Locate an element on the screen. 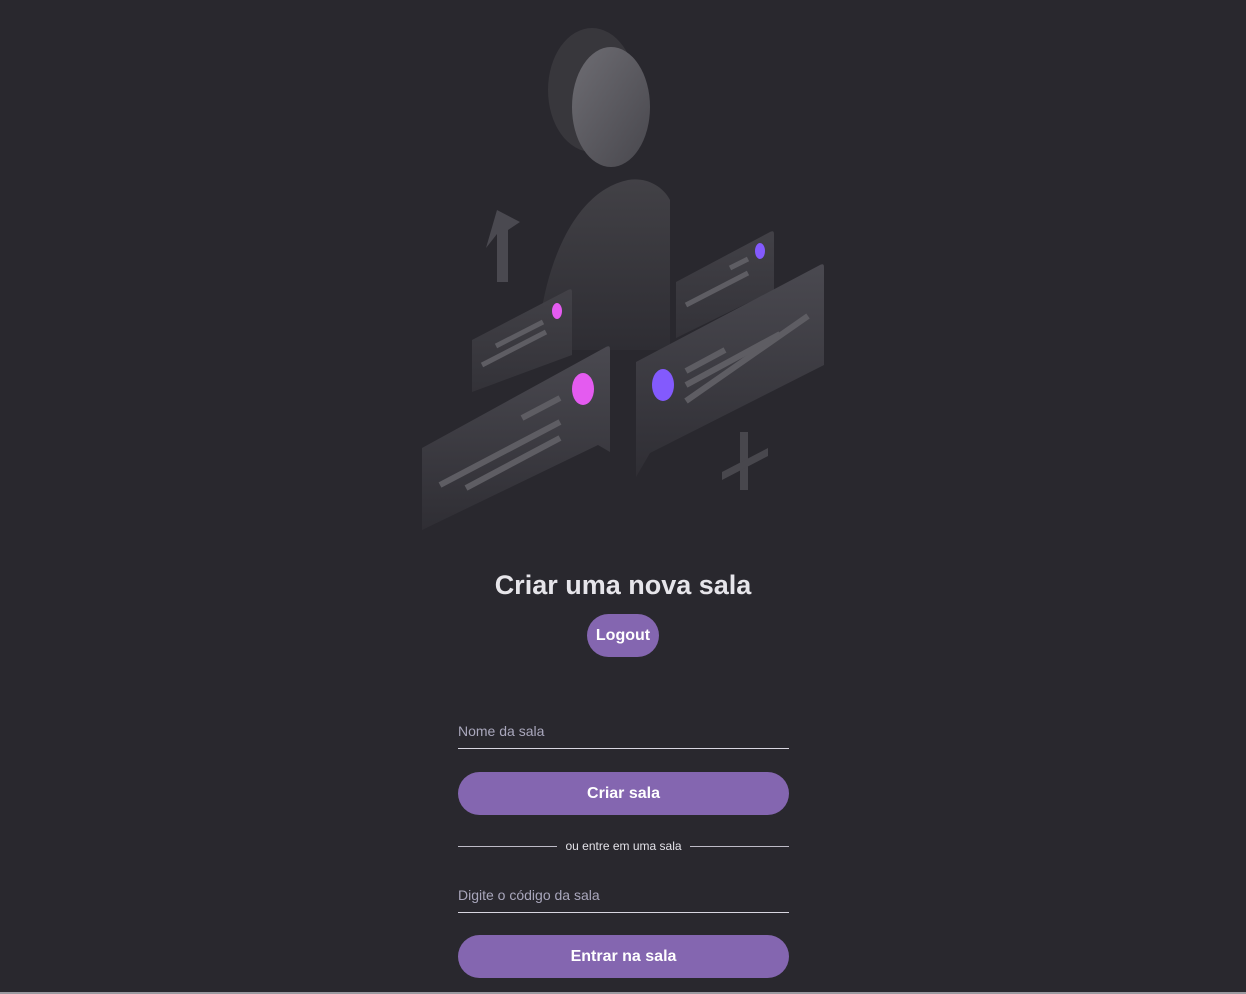 The height and width of the screenshot is (994, 1246). divider-text: ou entre em uma sala is located at coordinates (623, 846).